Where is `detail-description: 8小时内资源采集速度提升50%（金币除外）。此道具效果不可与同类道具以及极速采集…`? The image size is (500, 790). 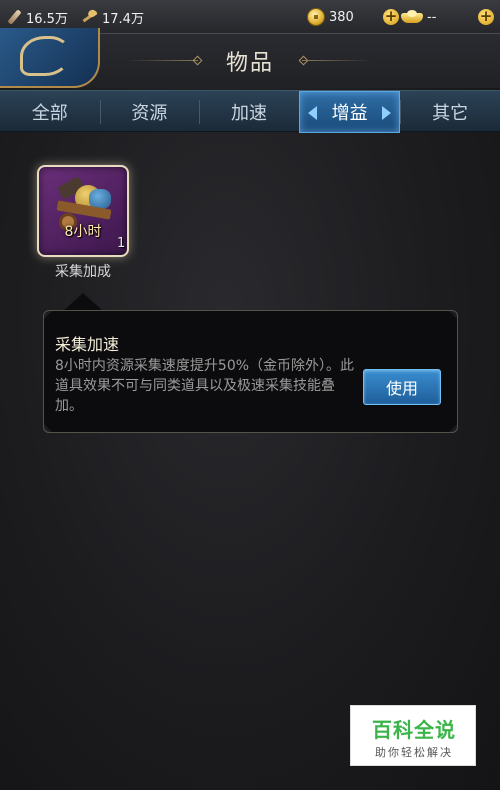
detail-description: 8小时内资源采集速度提升50%（金币除外）。此道具效果不可与同类道具以及极速采集… is located at coordinates (205, 386).